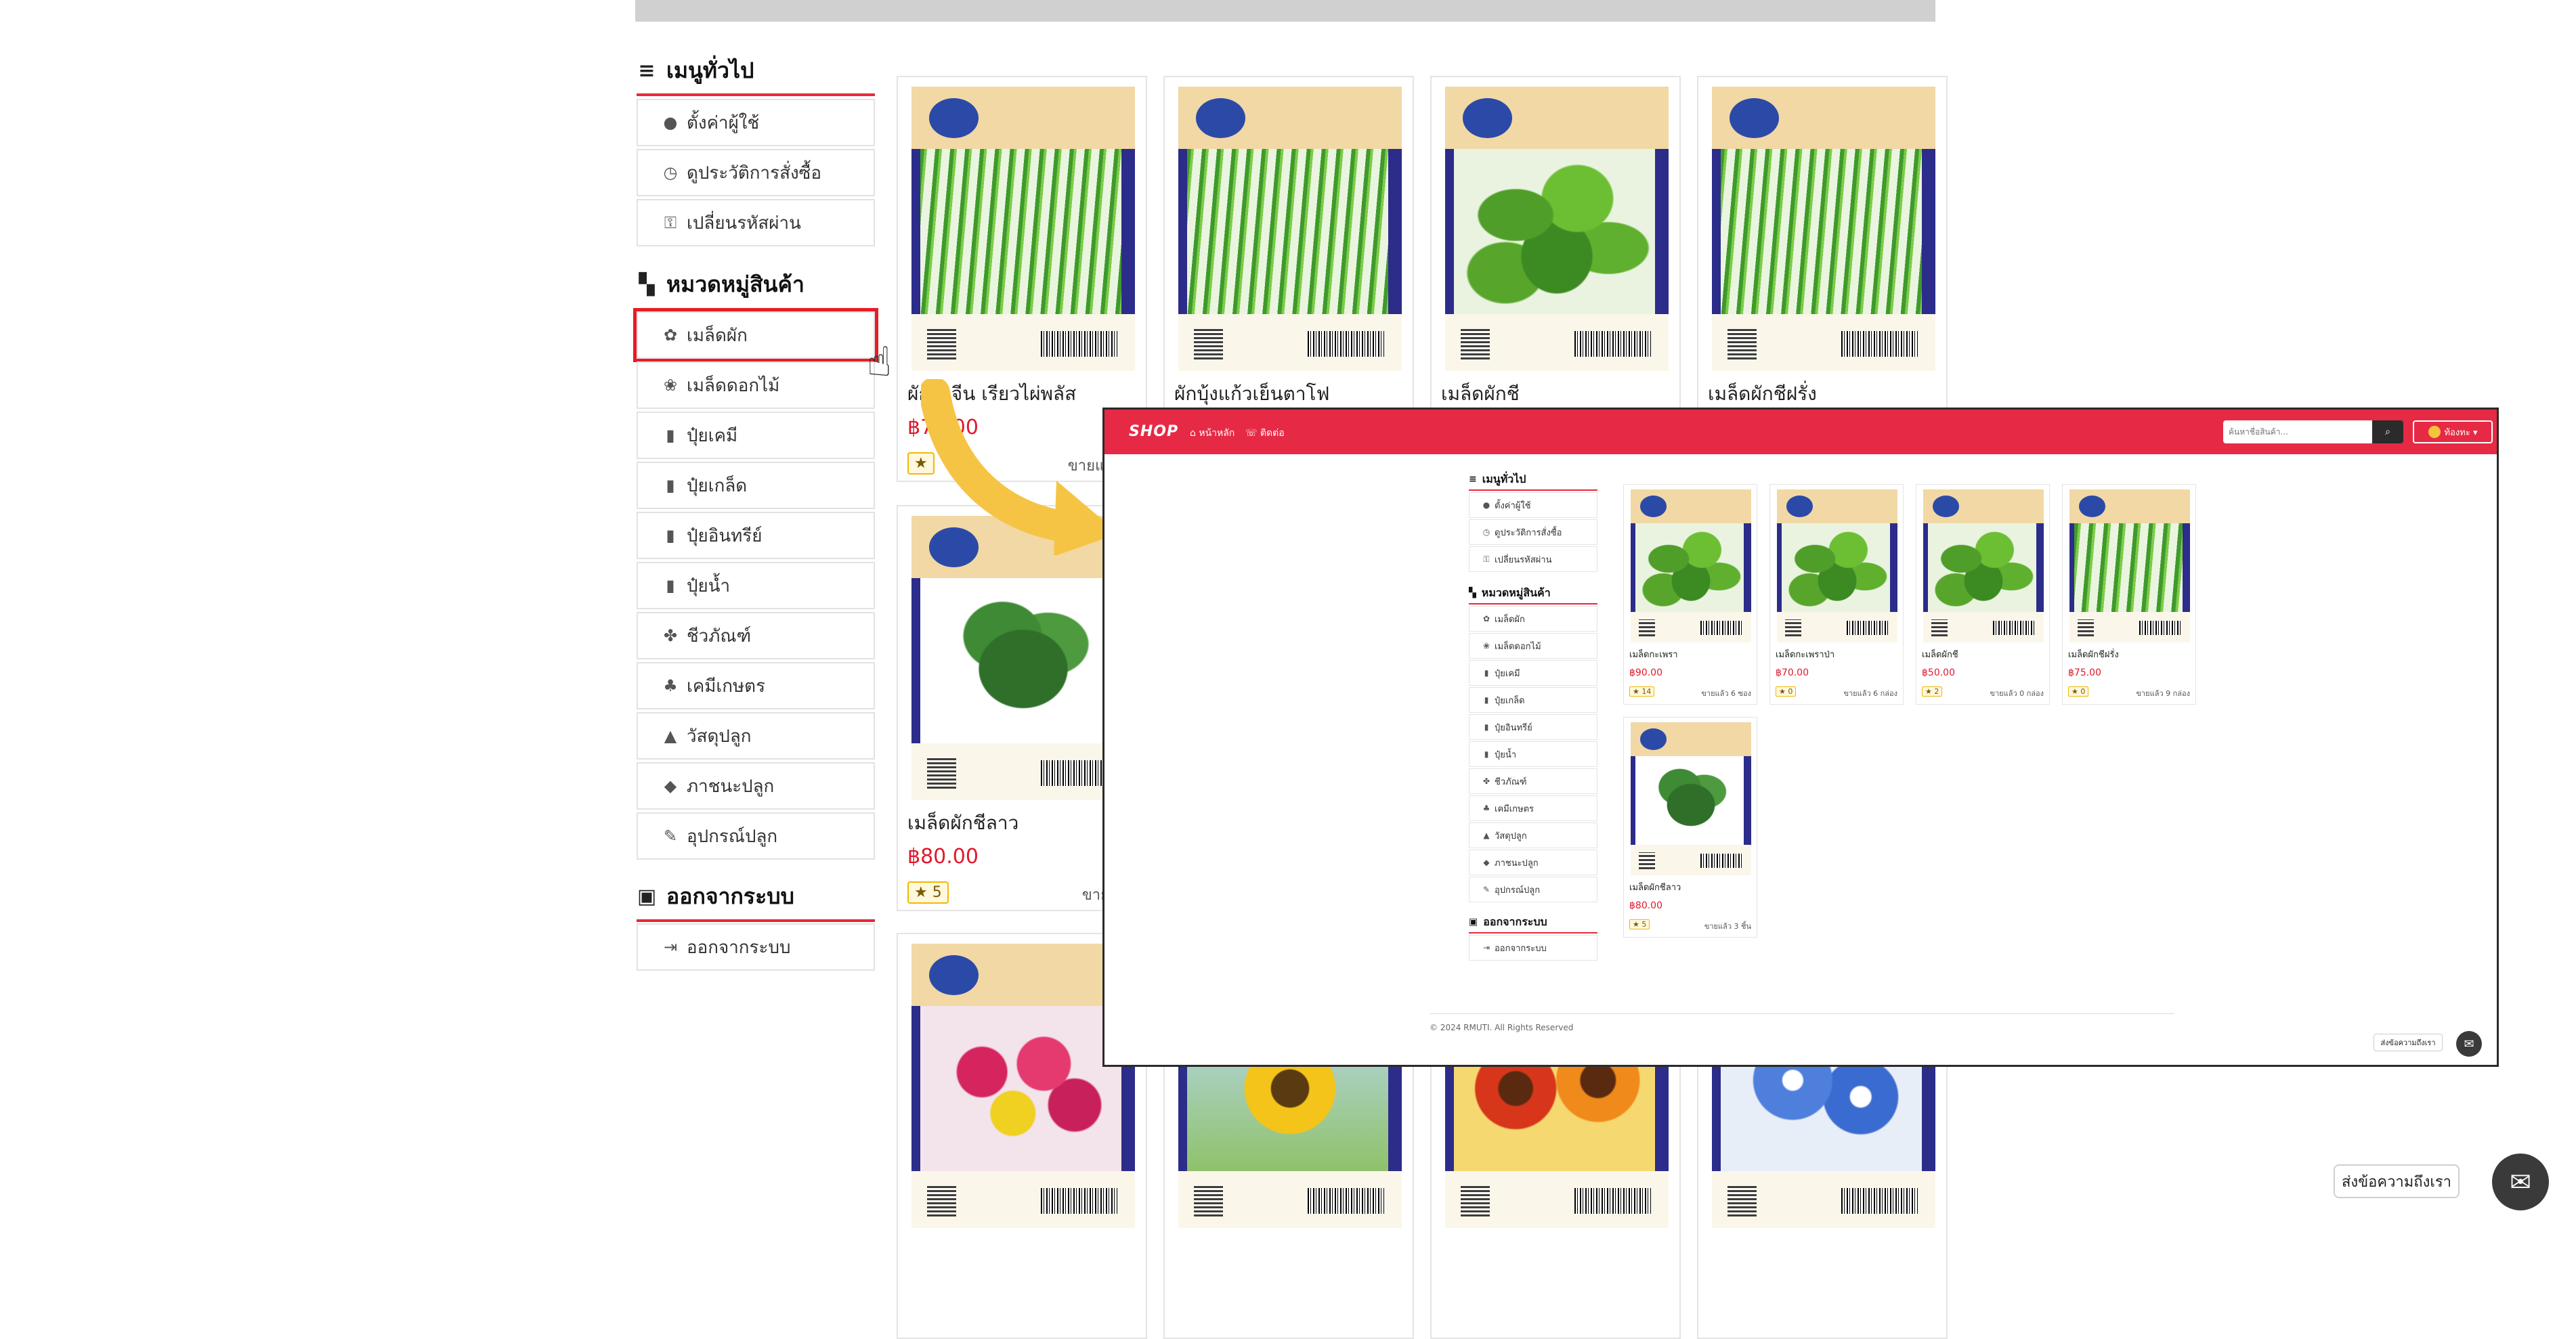  What do you see at coordinates (756, 284) in the screenshot?
I see `category-menu-title: ▚ หมวดหมู่สินค้า` at bounding box center [756, 284].